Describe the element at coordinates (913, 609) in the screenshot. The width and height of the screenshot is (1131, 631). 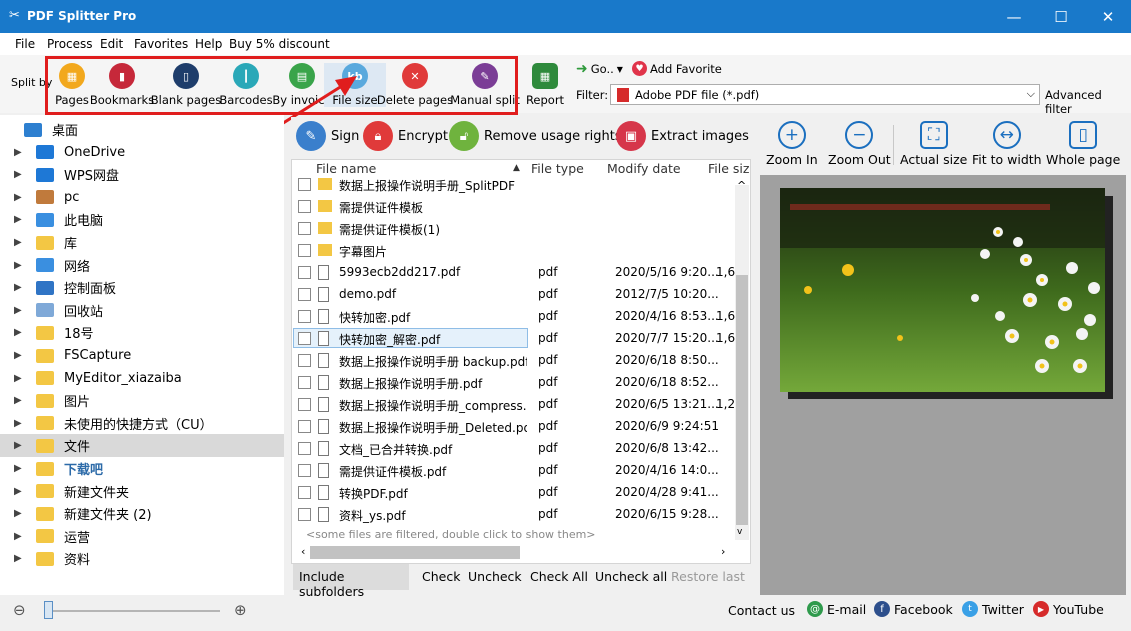
I see `facebook-link: f Facebook` at that location.